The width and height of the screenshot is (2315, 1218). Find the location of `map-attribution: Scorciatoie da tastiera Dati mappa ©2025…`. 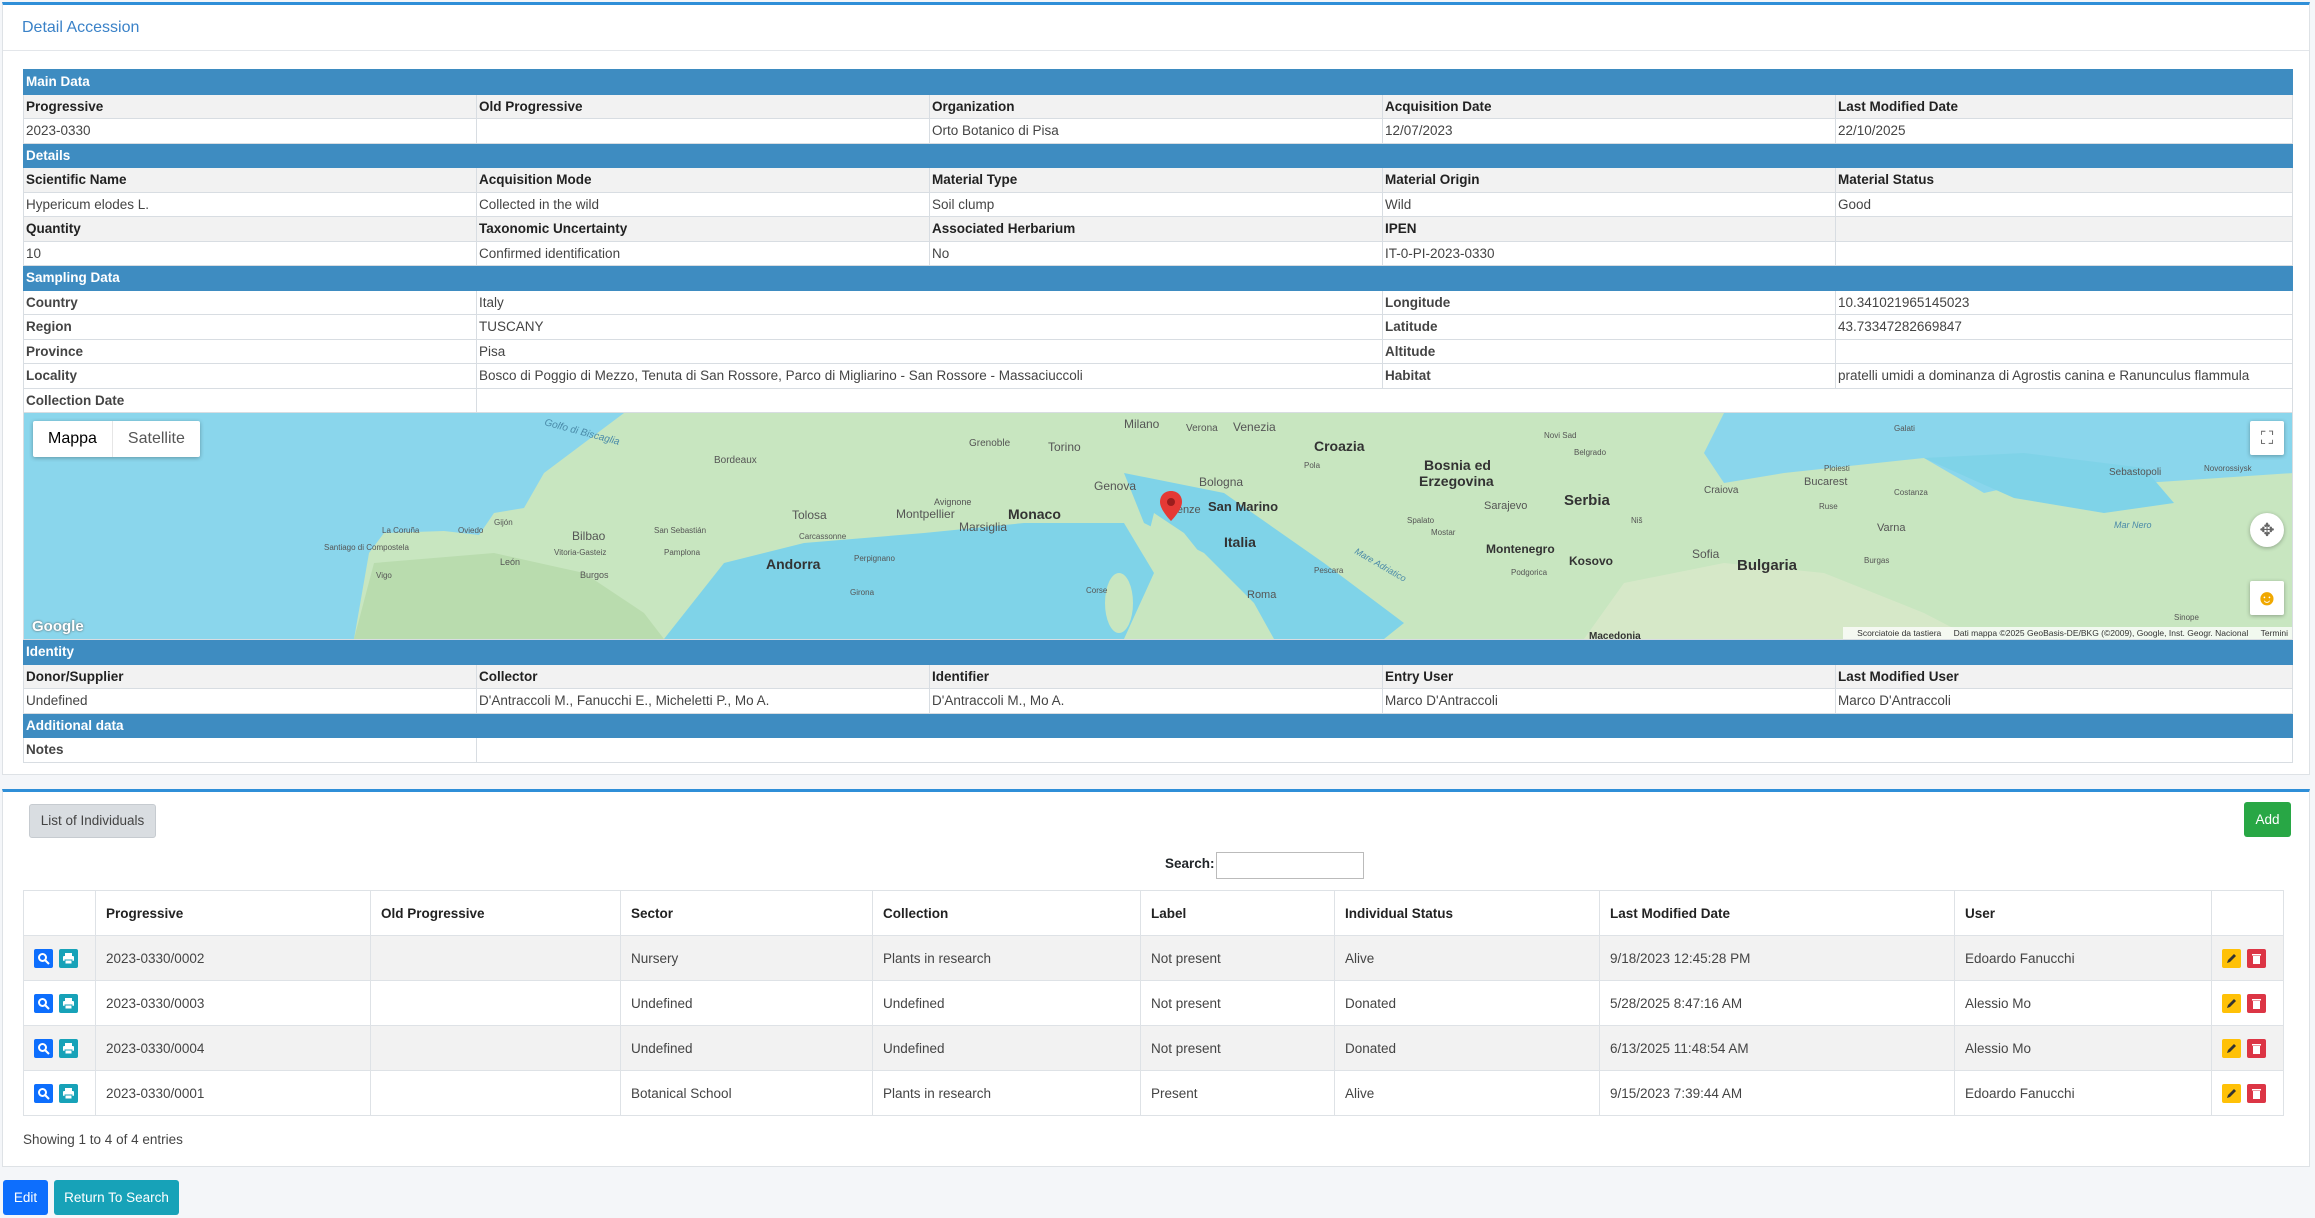

map-attribution: Scorciatoie da tastiera Dati mappa ©2025… is located at coordinates (2067, 633).